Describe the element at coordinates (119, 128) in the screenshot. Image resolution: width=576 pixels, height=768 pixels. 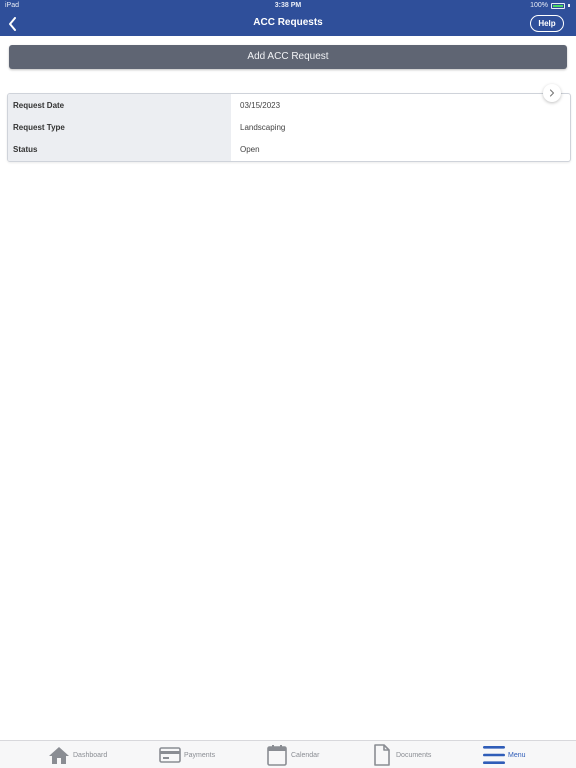
I see `request-type-label: Request Type` at that location.